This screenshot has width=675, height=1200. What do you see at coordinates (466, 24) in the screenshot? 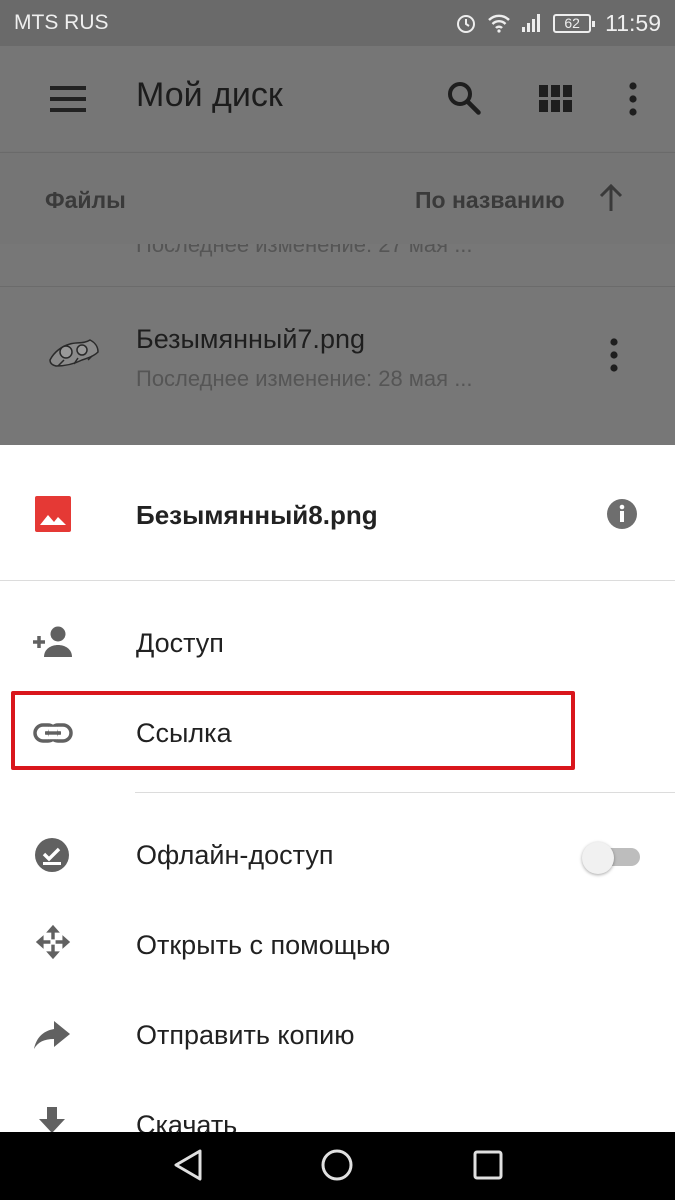
I see `alarm-icon` at bounding box center [466, 24].